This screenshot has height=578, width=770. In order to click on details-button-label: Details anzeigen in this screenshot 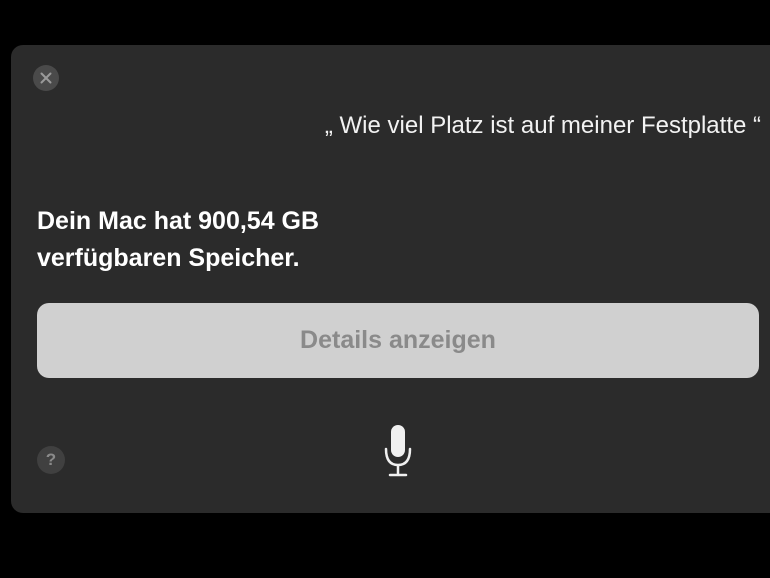, I will do `click(398, 340)`.